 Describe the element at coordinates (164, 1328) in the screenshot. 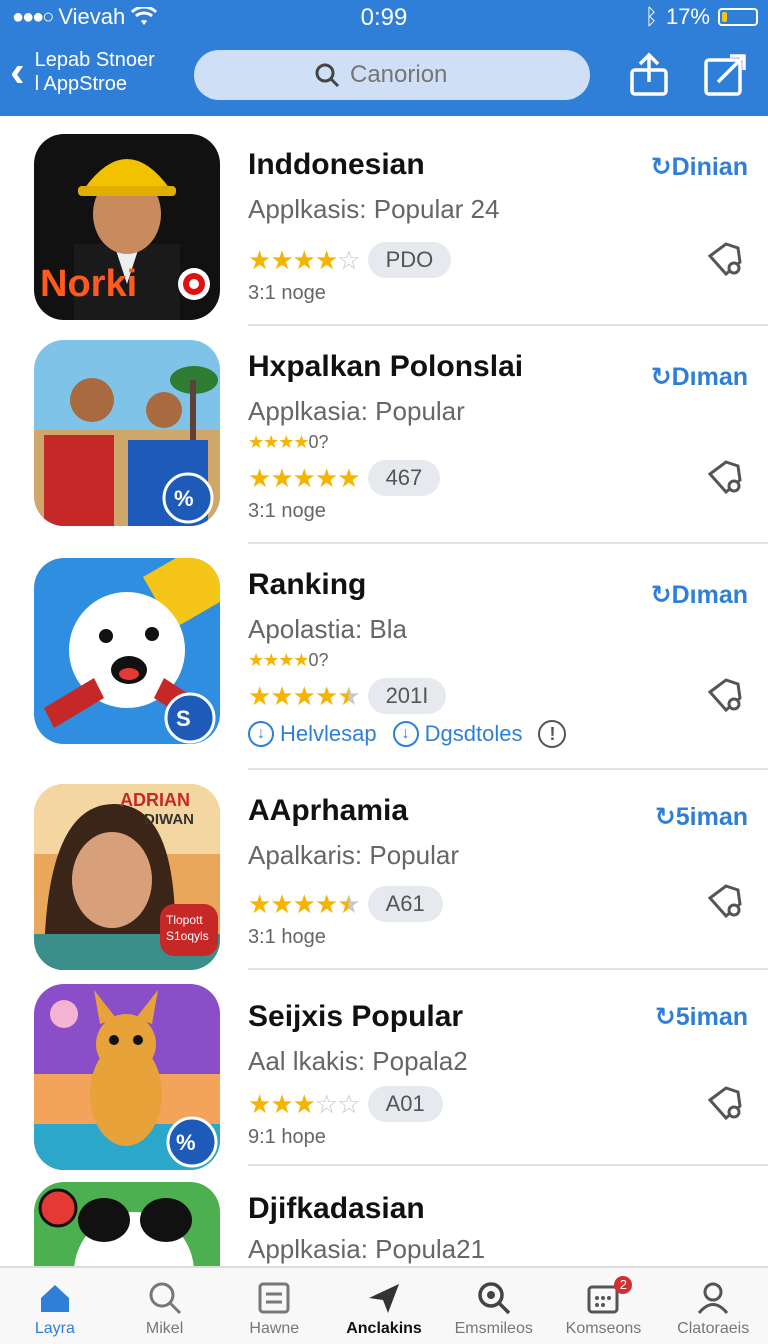

I see `tab-label: Mikel` at that location.